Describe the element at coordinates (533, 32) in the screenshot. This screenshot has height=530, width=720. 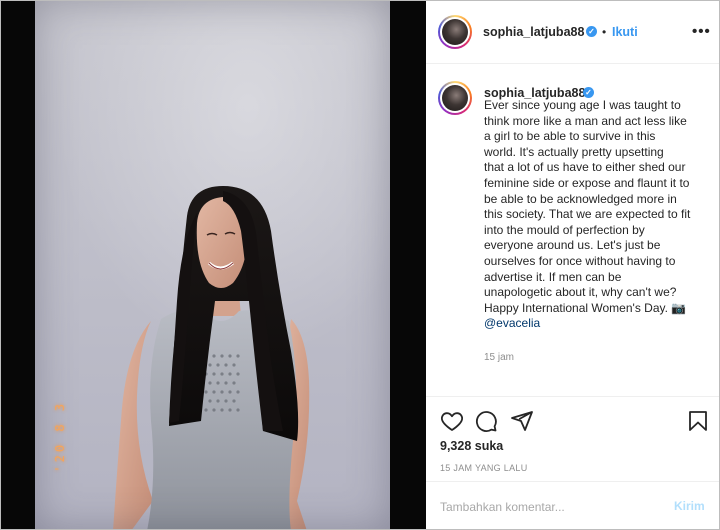
I see `header-username: sophia_latjuba88` at that location.